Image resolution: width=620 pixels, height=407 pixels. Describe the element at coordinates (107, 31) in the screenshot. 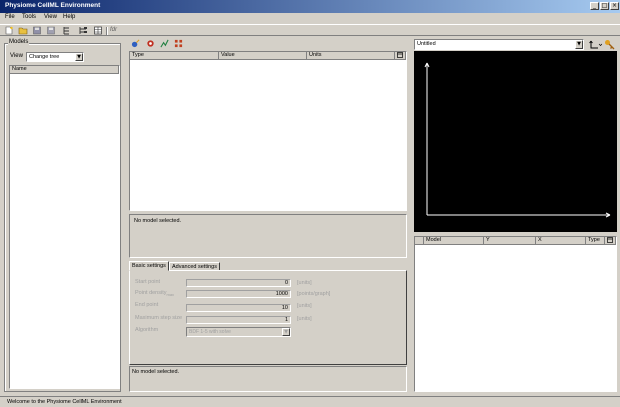

I see `toolbar-separator` at that location.